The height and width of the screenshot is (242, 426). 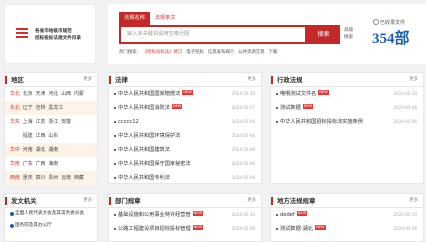 I want to click on hot-search-item: 电子招标, so click(x=195, y=52).